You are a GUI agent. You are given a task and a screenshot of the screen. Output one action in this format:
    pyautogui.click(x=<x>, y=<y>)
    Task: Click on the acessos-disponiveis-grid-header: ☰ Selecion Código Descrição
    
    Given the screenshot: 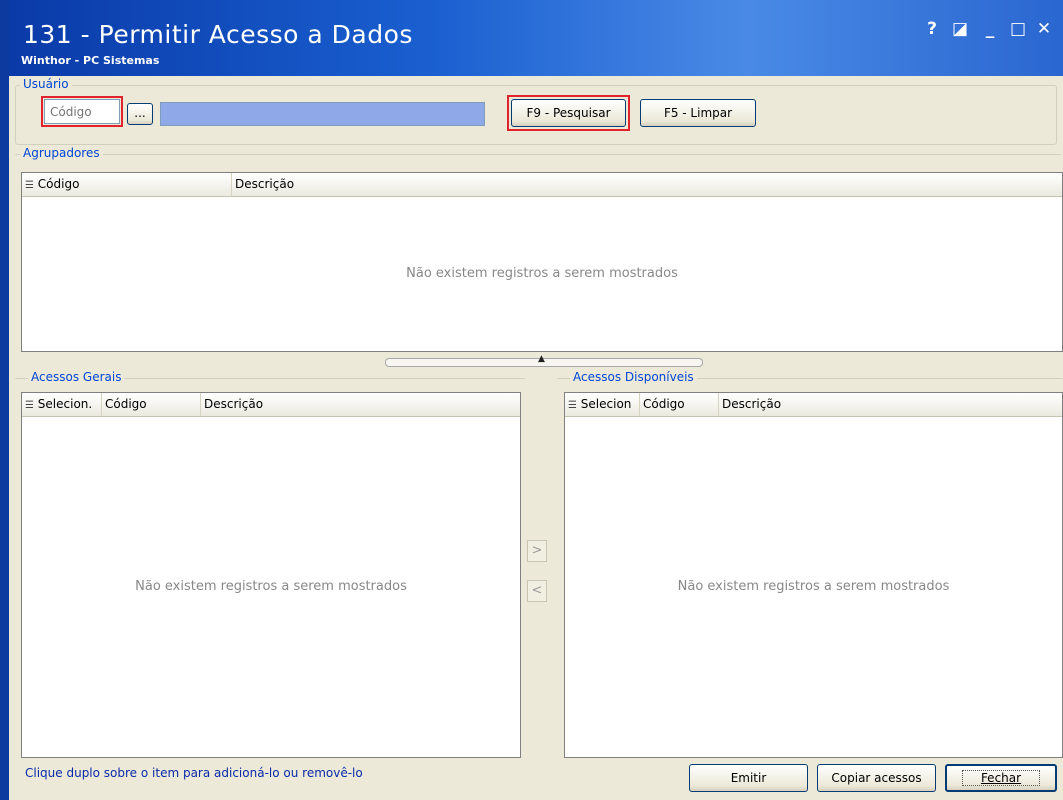 What is the action you would take?
    pyautogui.click(x=813, y=405)
    